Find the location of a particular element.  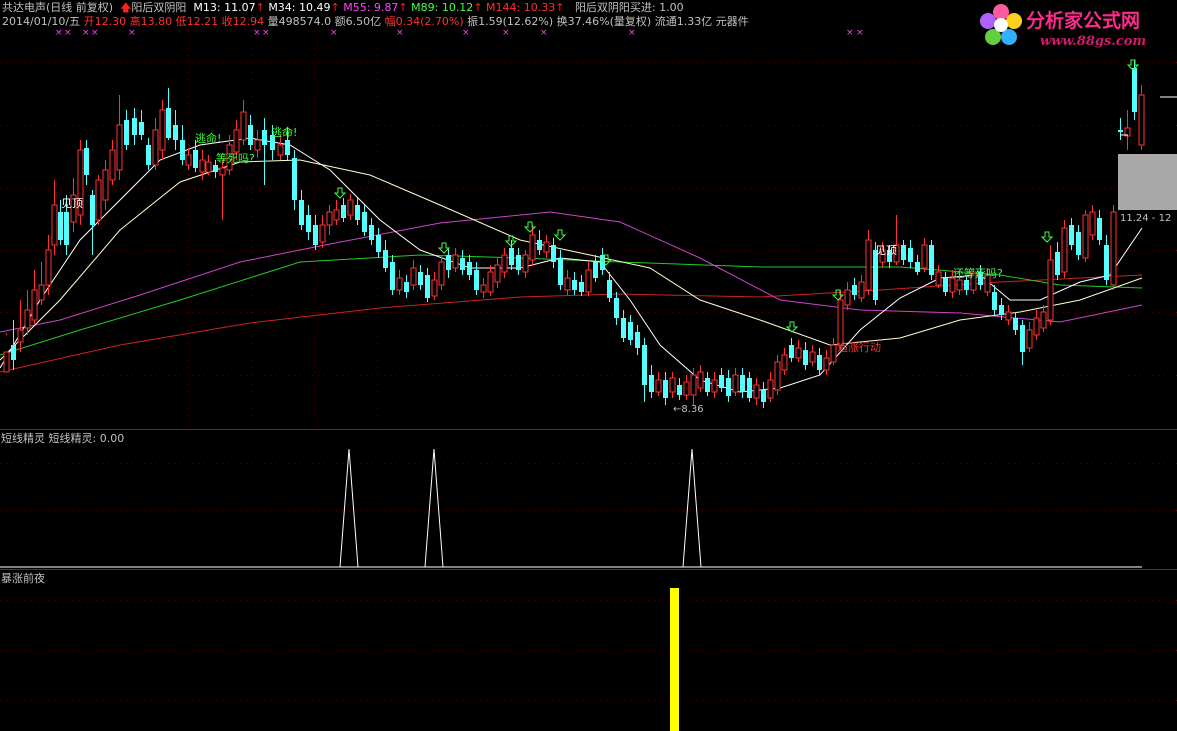

escape-annotation-2: 逃命! is located at coordinates (284, 132).